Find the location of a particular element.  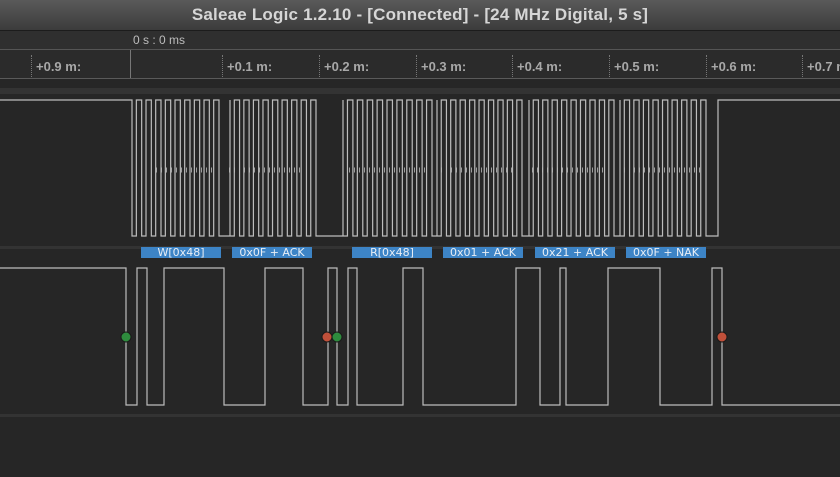

frame-label: R[0x48] is located at coordinates (392, 252).